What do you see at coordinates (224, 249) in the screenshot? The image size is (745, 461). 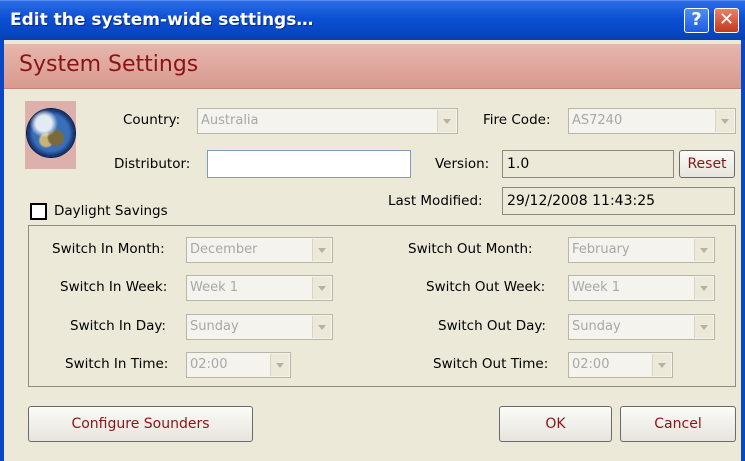 I see `switch-in-month-value: December` at bounding box center [224, 249].